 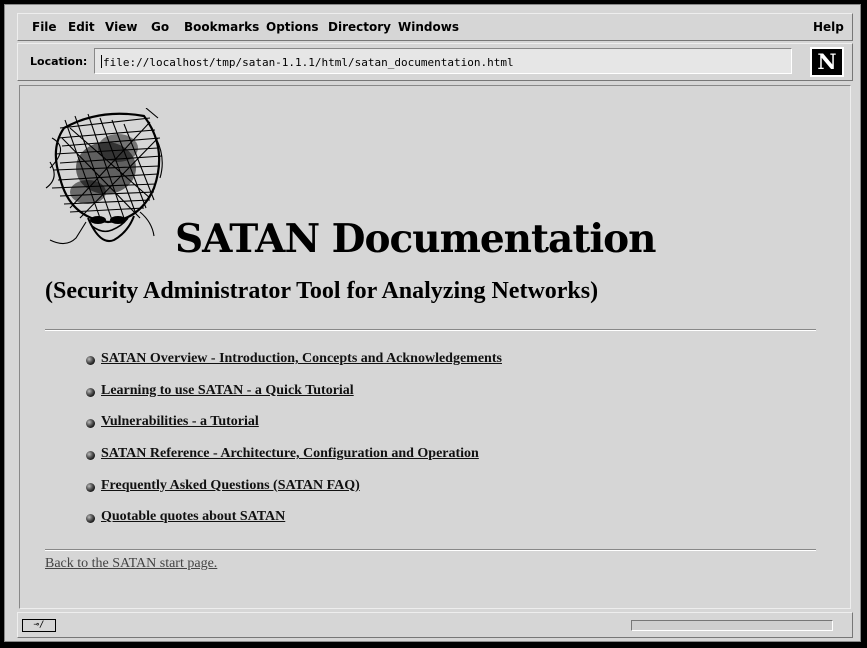 I want to click on menu-edit: Edit, so click(x=81, y=27).